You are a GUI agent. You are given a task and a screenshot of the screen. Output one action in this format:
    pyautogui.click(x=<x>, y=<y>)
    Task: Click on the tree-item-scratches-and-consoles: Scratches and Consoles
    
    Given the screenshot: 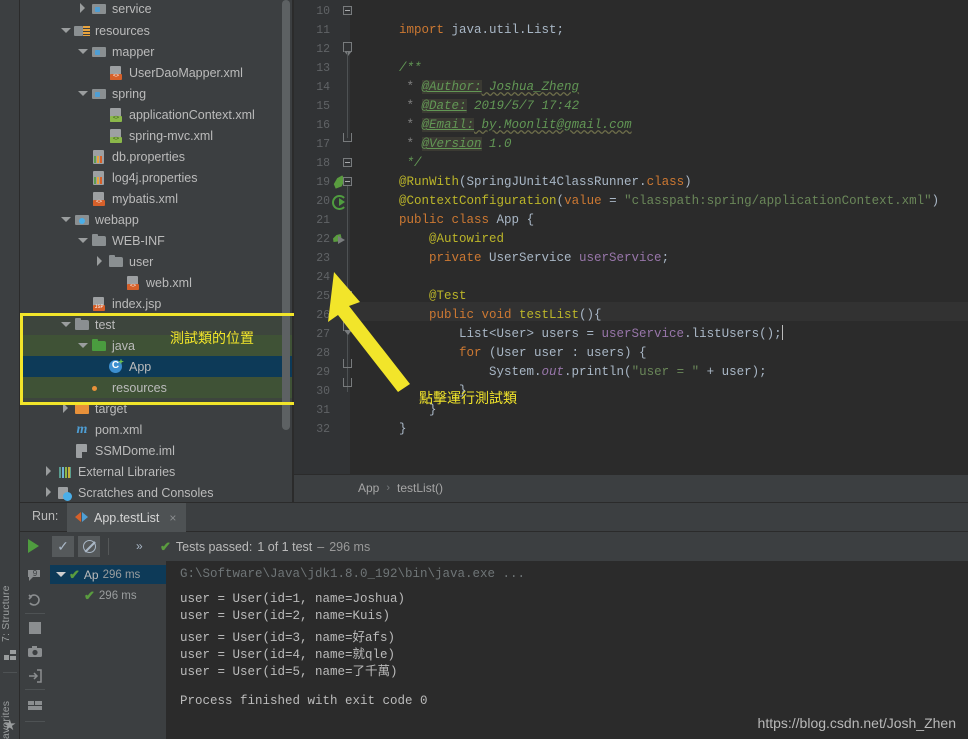 What is the action you would take?
    pyautogui.click(x=156, y=492)
    